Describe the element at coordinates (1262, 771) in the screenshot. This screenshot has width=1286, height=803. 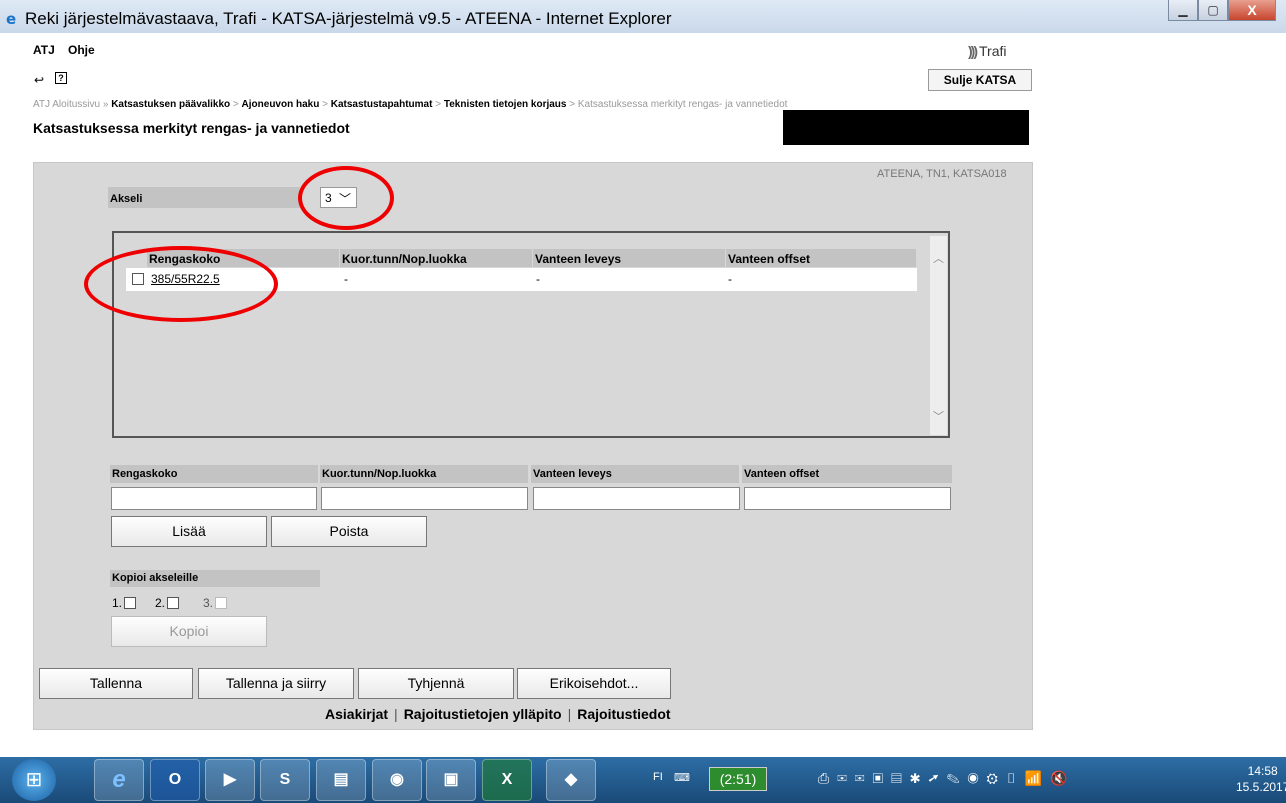
I see `clock-time: 14:58` at that location.